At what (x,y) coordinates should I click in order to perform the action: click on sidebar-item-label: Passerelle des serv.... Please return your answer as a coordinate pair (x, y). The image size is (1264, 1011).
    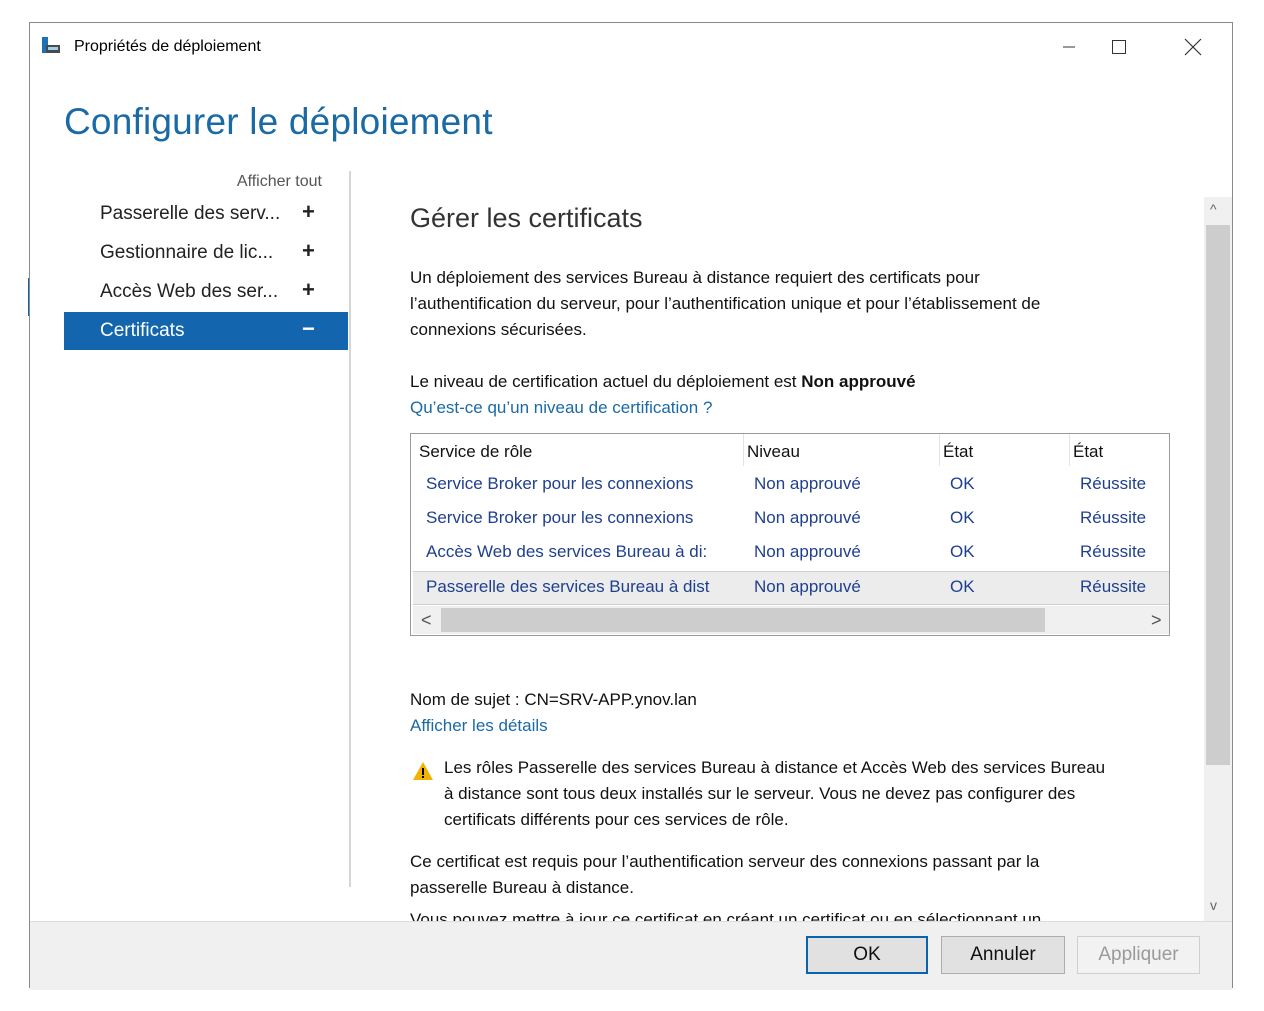
    Looking at the image, I should click on (190, 213).